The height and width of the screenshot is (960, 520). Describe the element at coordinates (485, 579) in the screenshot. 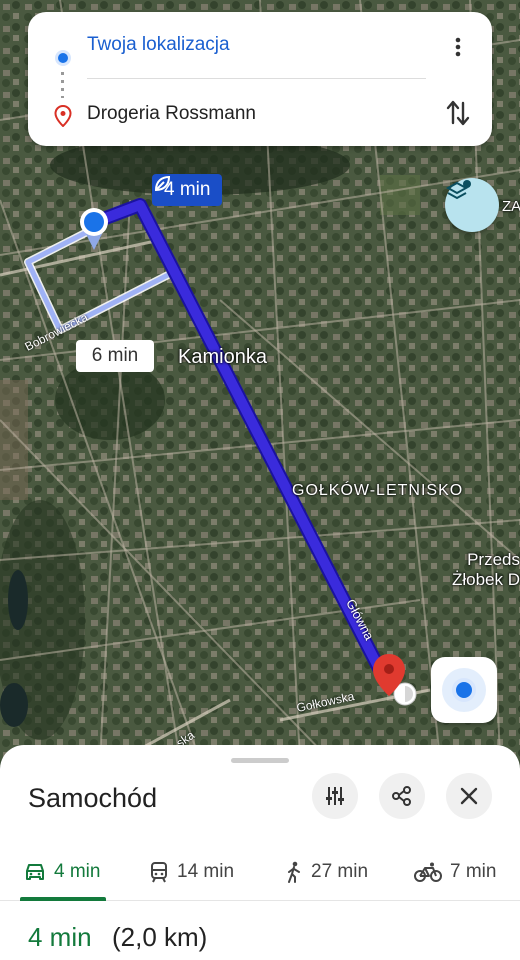

I see `poi-label-line2: Żłobek D` at that location.